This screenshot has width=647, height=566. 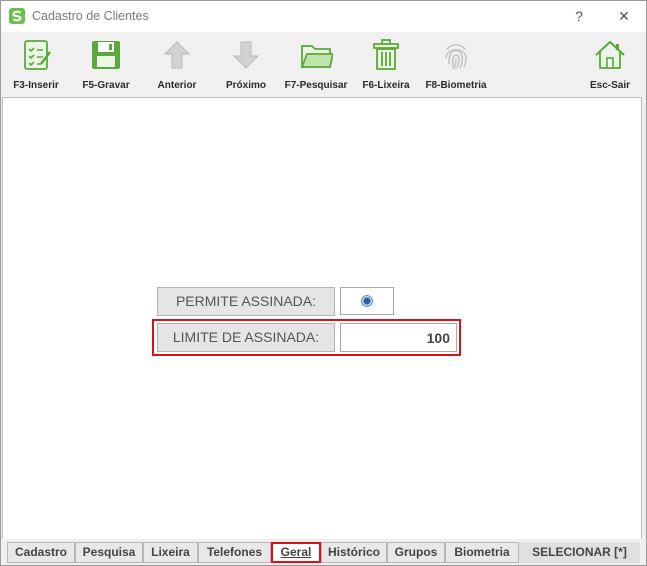 I want to click on app-logo-icon, so click(x=17, y=16).